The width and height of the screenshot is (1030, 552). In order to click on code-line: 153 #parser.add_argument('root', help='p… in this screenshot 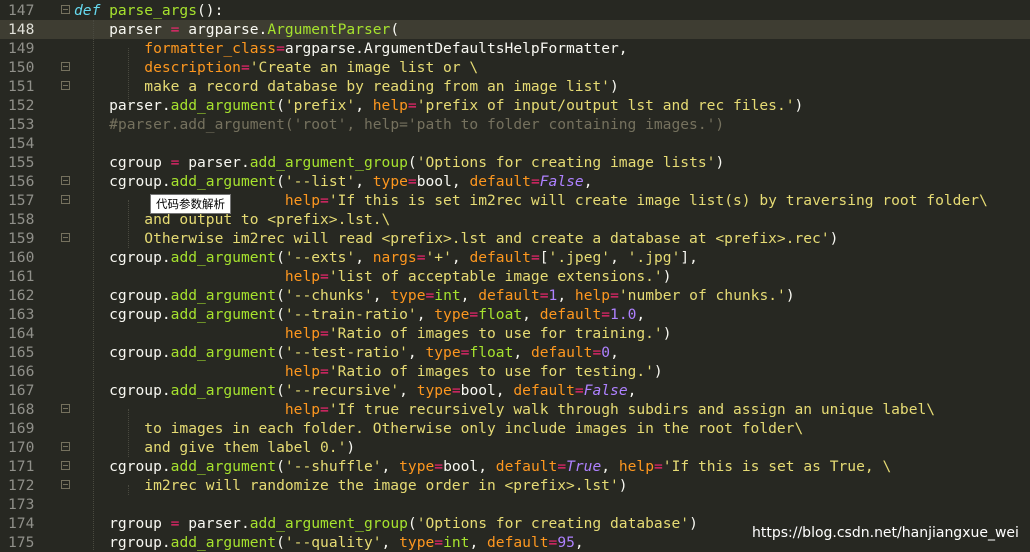, I will do `click(515, 124)`.